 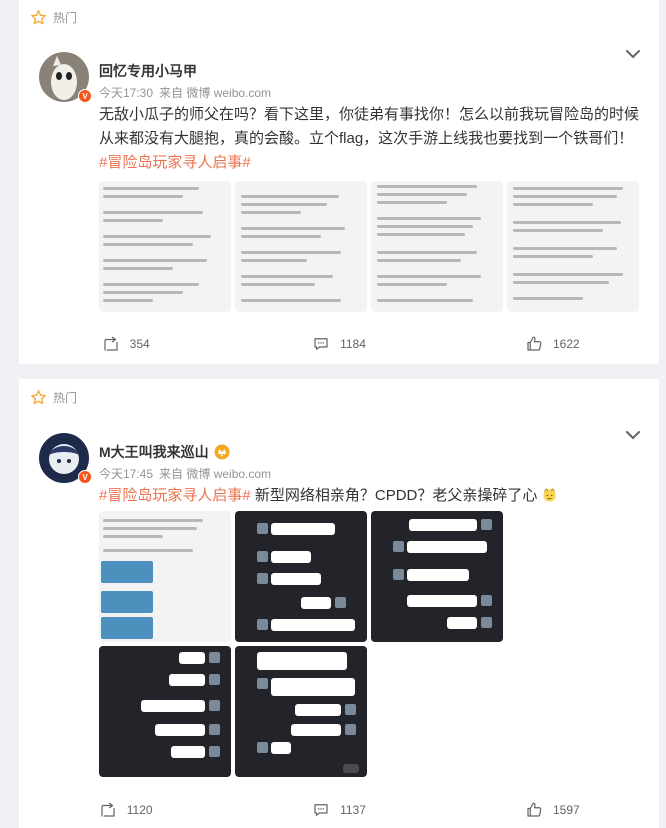 I want to click on post-meta: 今天17:45 来自 微博 weibo.com, so click(x=188, y=473).